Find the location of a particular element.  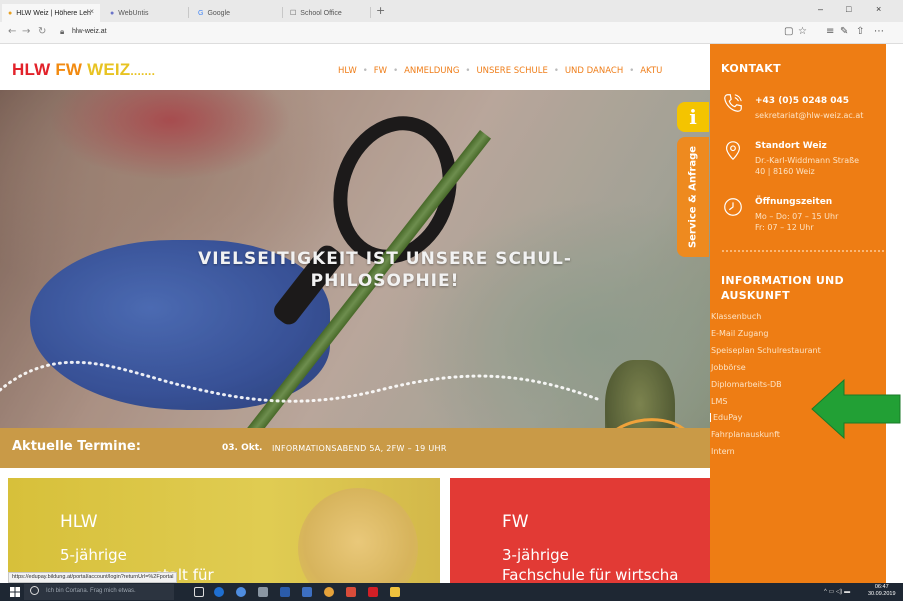

student-photo is located at coordinates (358, 535).